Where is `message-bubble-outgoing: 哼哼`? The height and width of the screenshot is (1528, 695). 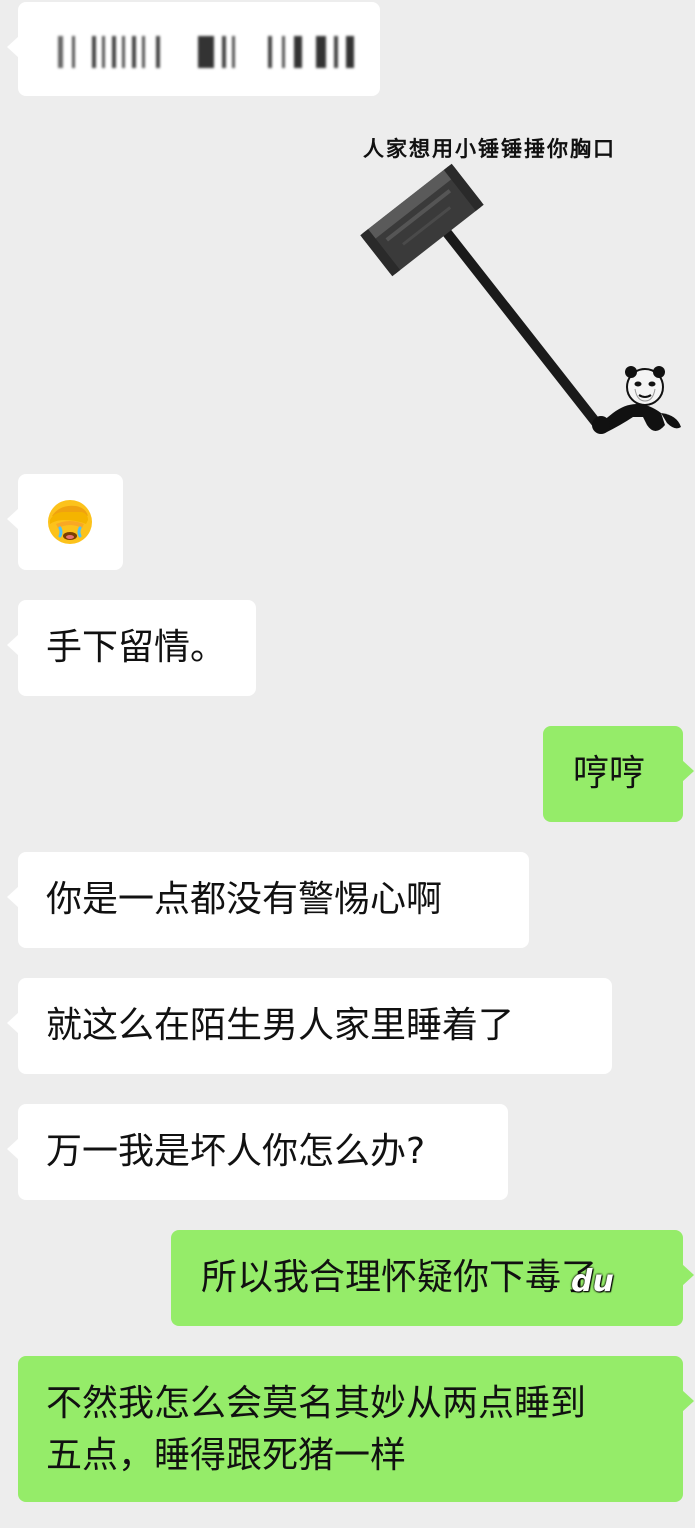
message-bubble-outgoing: 哼哼 is located at coordinates (618, 774).